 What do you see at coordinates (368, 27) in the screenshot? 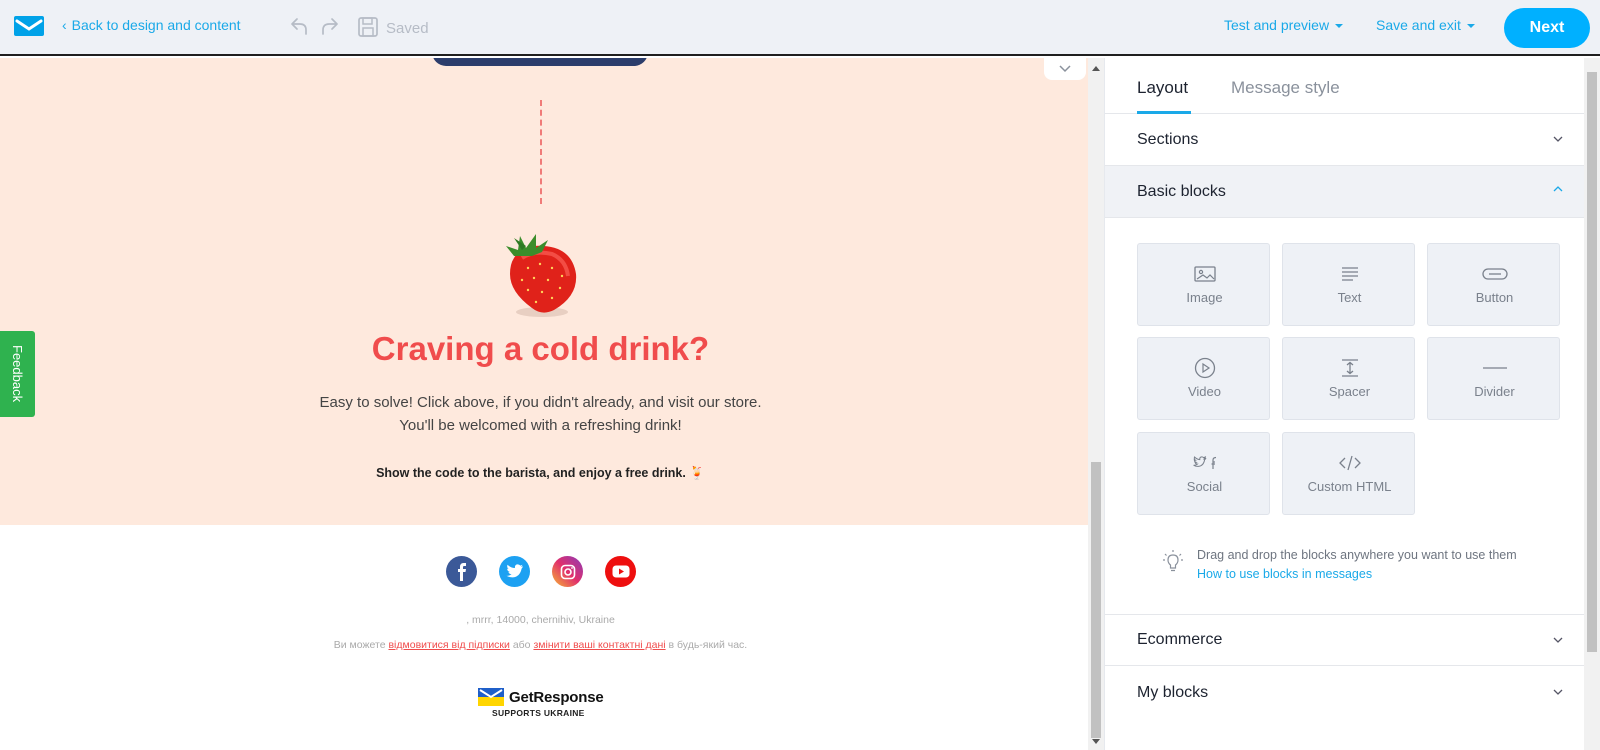
I see `save-disk-icon` at bounding box center [368, 27].